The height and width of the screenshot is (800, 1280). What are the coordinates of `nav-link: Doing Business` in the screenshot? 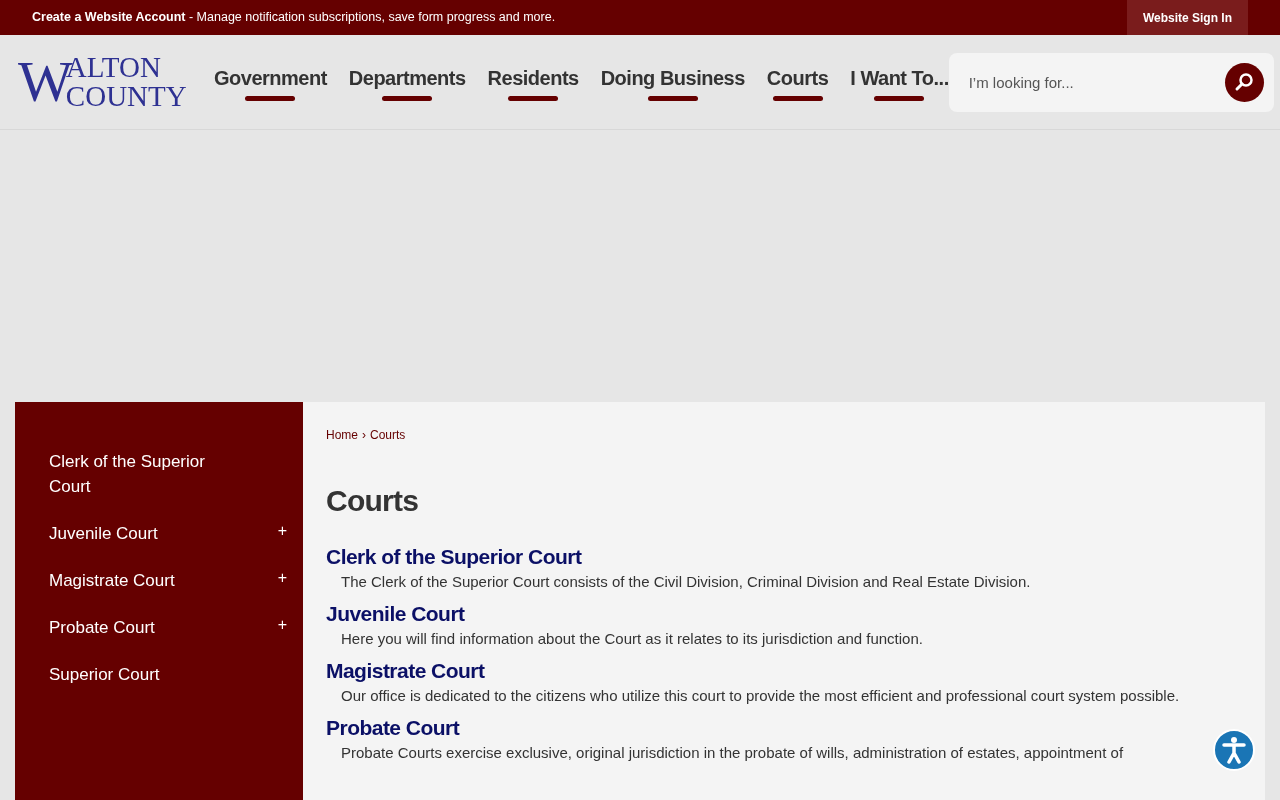 It's located at (672, 82).